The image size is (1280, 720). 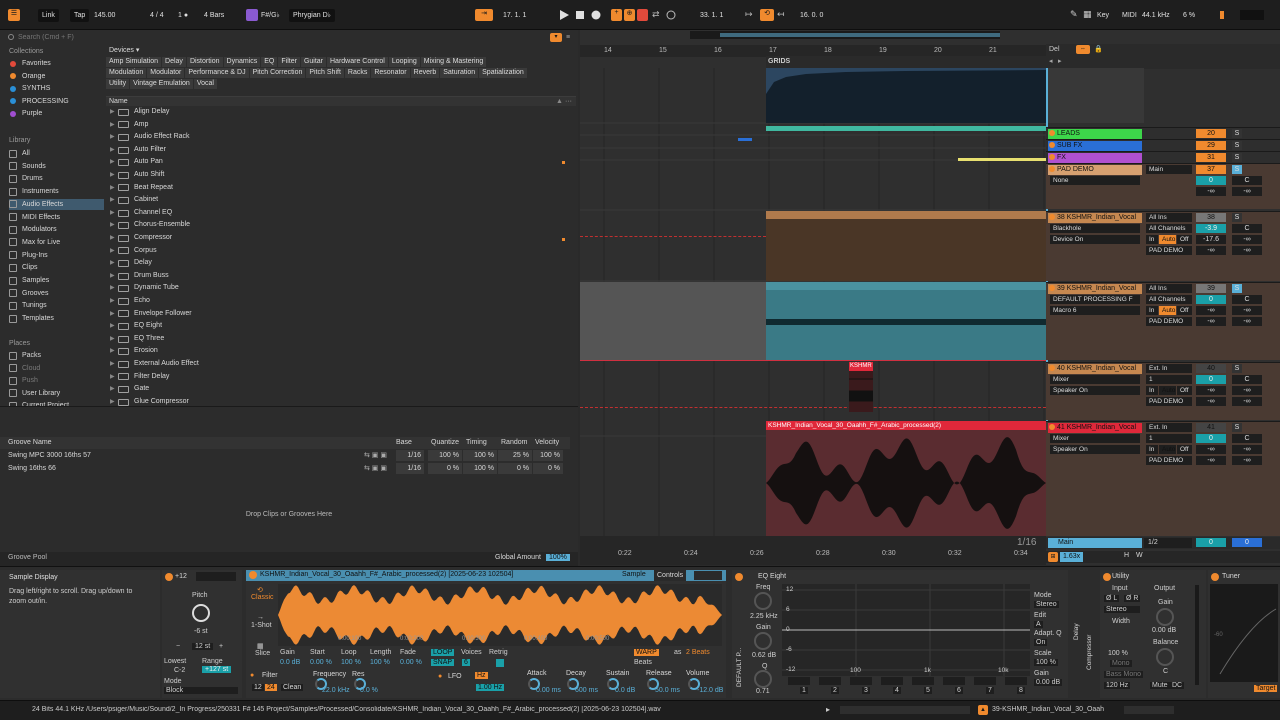 I want to click on punch-out-icon: ↤, so click(x=783, y=15).